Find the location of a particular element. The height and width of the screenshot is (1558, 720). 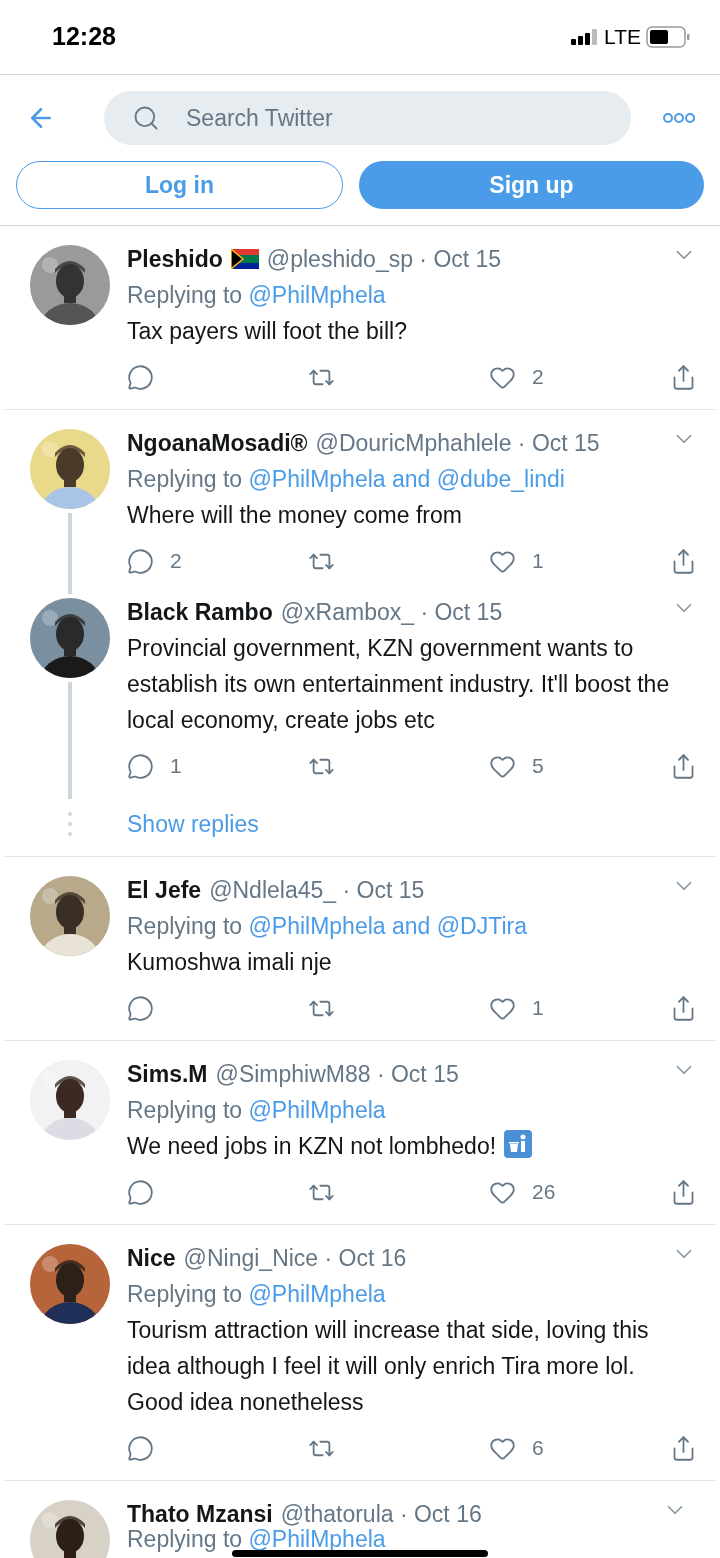

mention-link: @PhilMphela and @dube_lindi is located at coordinates (406, 479).